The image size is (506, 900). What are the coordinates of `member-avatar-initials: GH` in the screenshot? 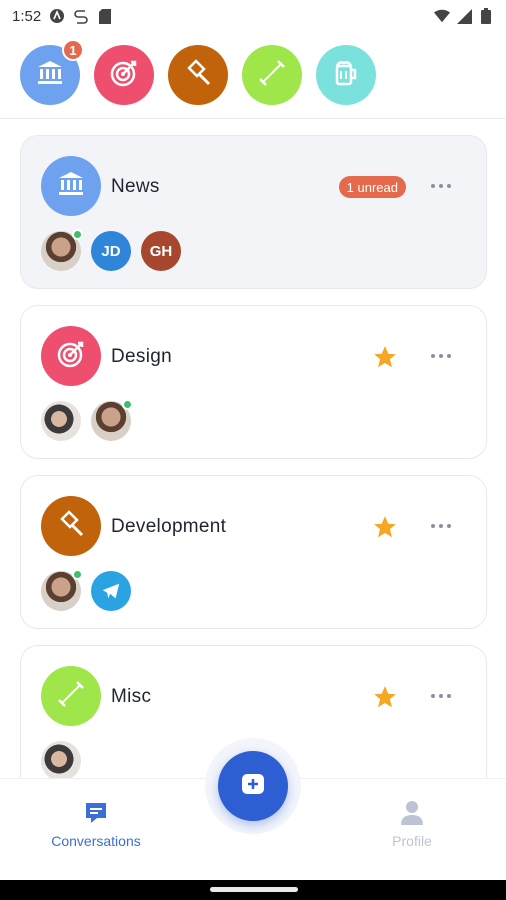 It's located at (161, 251).